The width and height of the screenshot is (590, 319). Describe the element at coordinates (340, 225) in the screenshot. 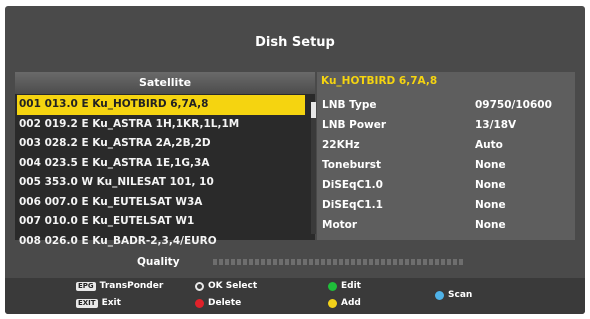

I see `setting-label: Motor` at that location.